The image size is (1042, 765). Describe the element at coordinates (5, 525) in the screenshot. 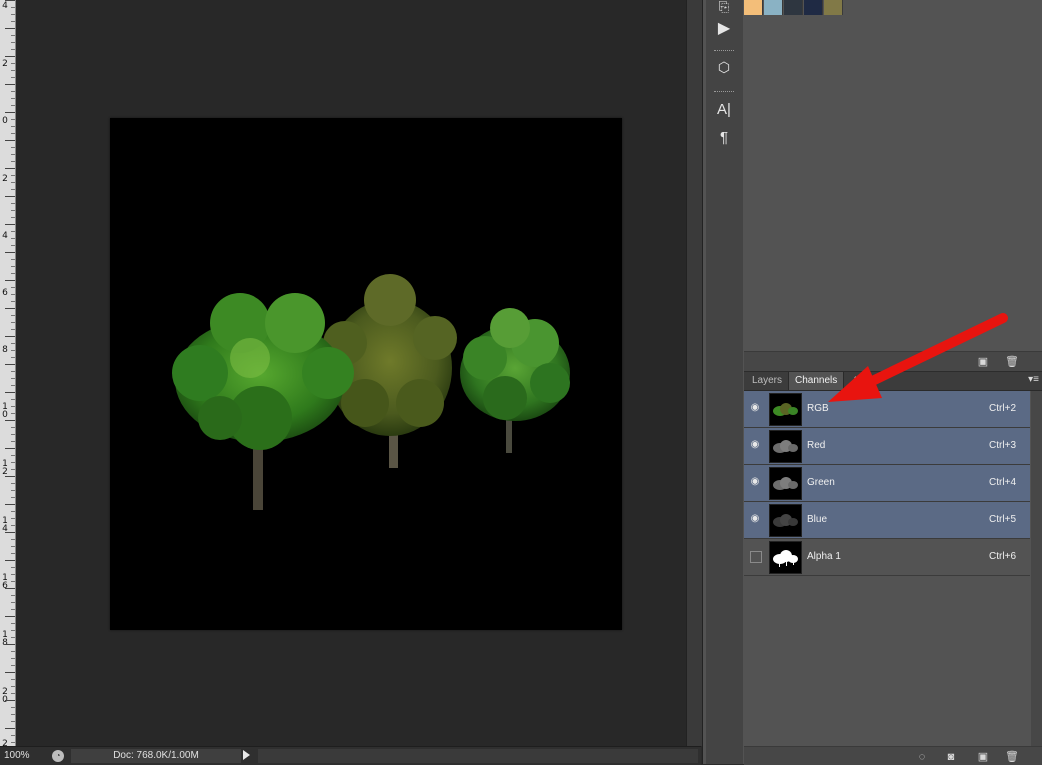

I see `ruler-label: 1 4` at that location.